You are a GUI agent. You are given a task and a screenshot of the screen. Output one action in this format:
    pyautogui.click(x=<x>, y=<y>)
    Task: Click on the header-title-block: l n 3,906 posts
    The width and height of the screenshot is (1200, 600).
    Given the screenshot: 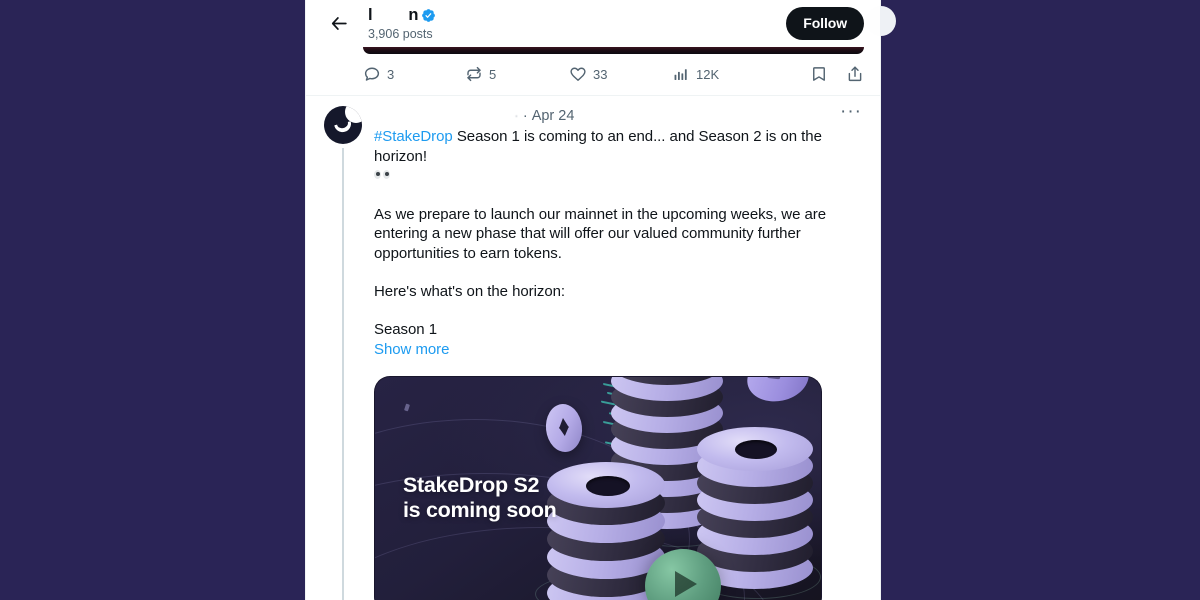 What is the action you would take?
    pyautogui.click(x=577, y=23)
    